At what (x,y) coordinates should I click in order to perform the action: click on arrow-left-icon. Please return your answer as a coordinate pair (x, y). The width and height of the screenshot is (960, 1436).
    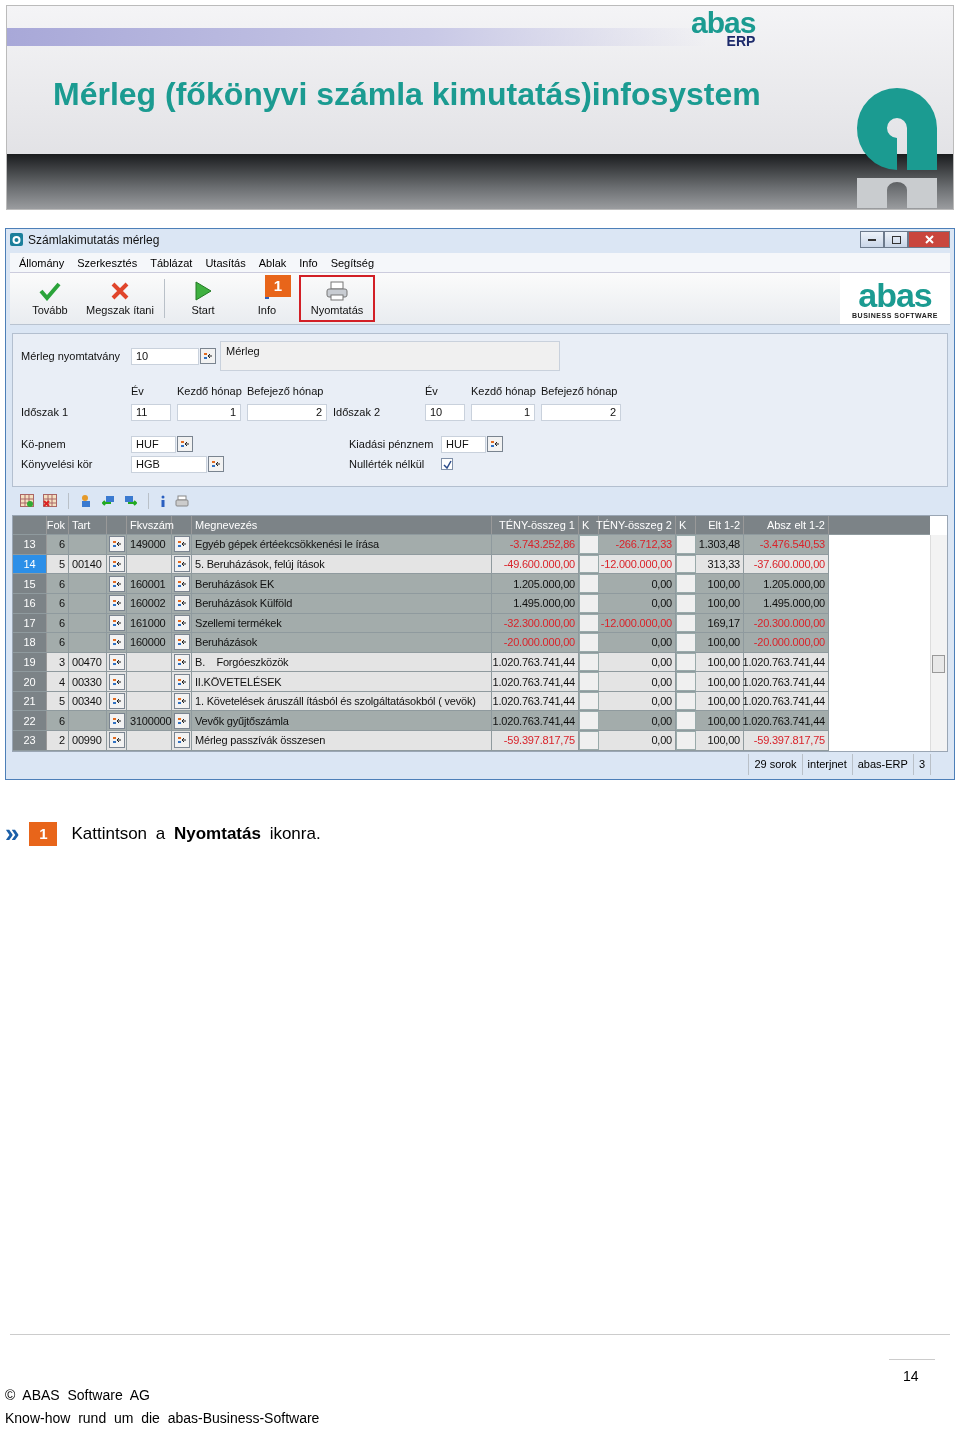
    Looking at the image, I should click on (108, 501).